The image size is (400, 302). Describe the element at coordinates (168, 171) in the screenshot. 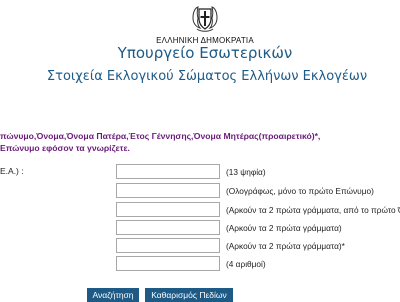

I see `amka-field` at that location.